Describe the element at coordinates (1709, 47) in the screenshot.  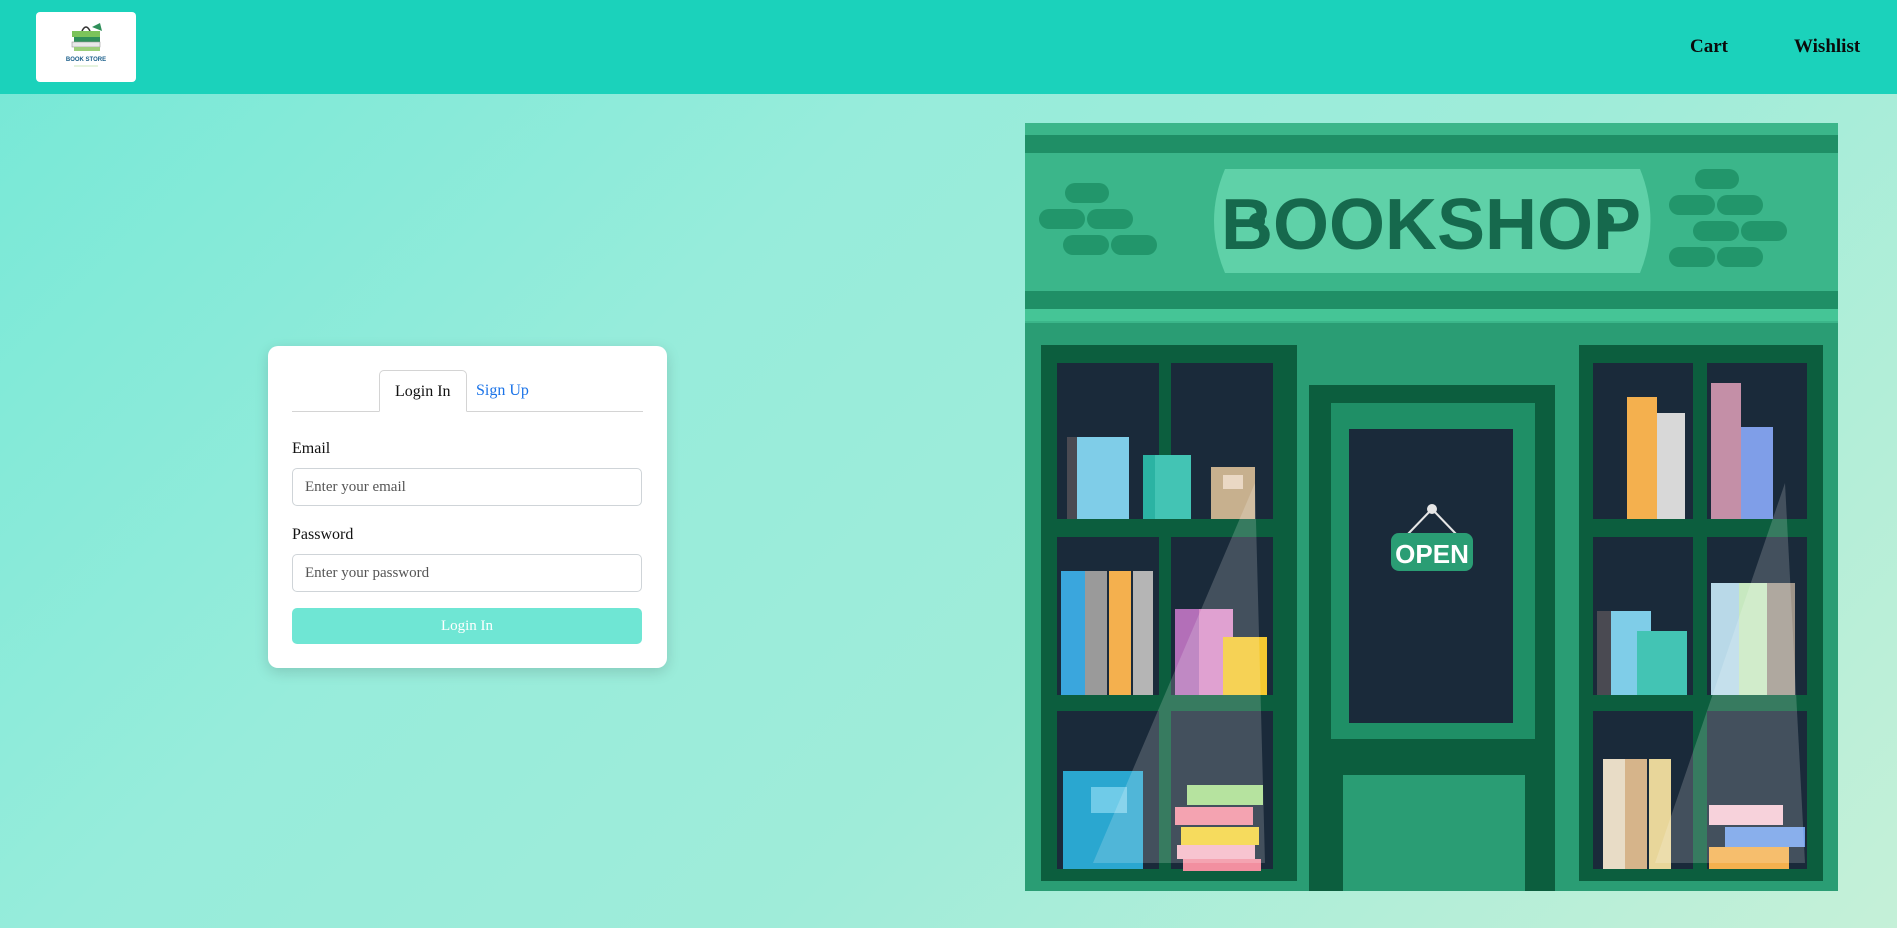
I see `nav-cart-link: Cart` at that location.